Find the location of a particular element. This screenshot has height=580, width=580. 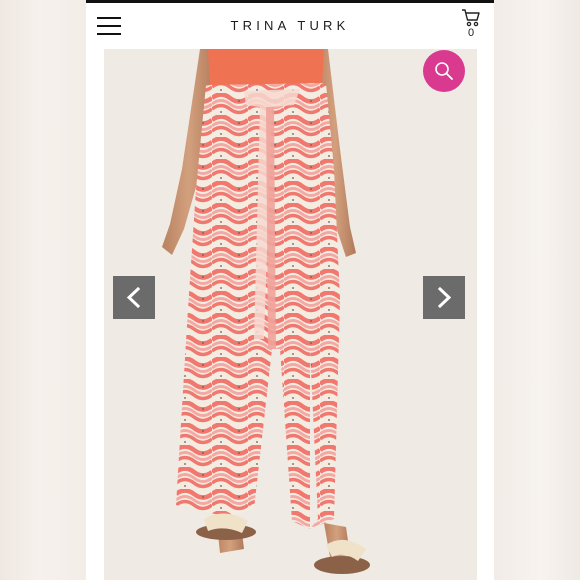

chevron-left-icon is located at coordinates (133, 297).